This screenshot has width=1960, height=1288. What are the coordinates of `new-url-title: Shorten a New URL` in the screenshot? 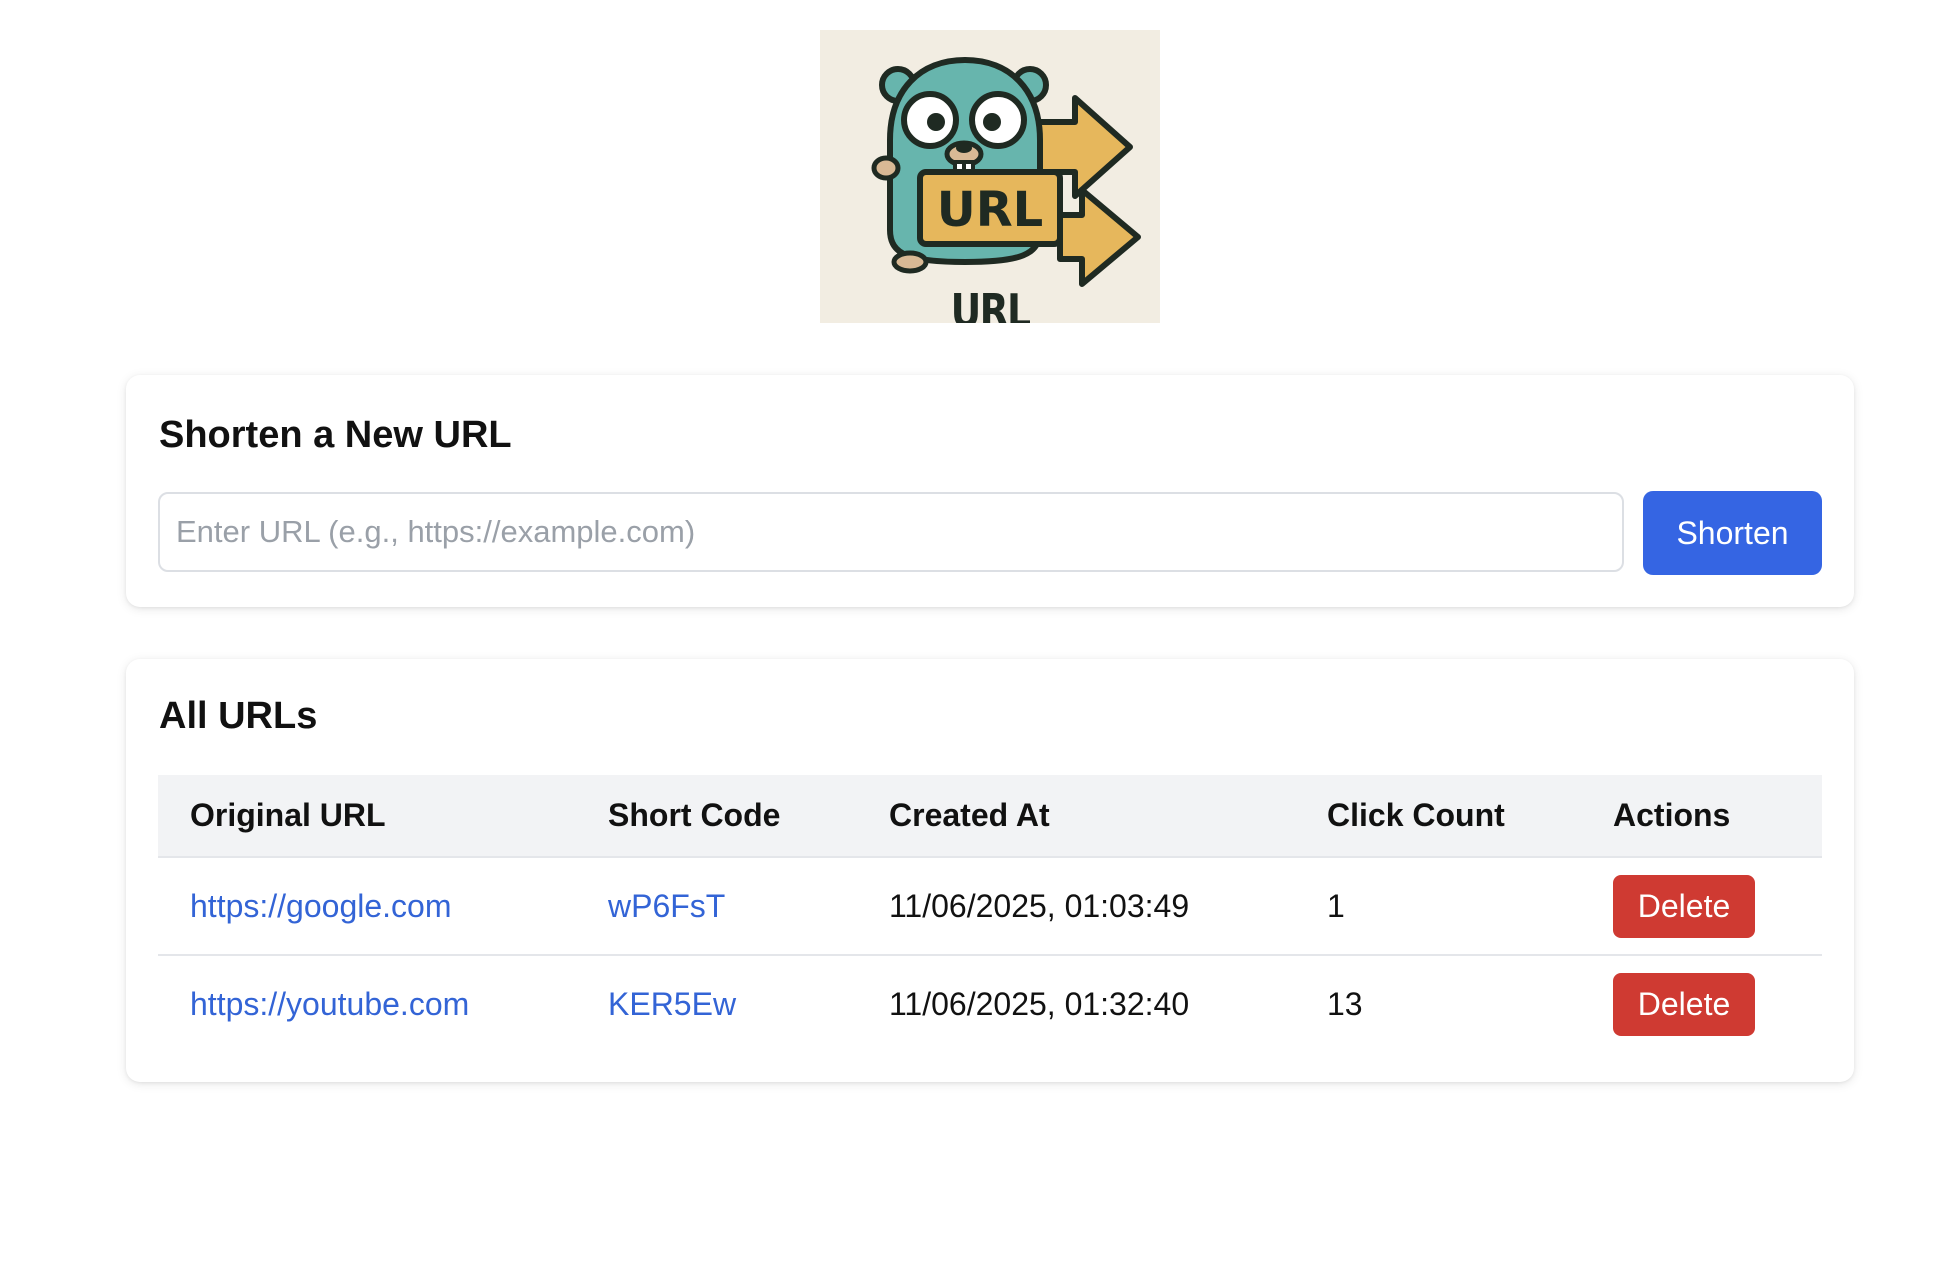 It's located at (335, 435).